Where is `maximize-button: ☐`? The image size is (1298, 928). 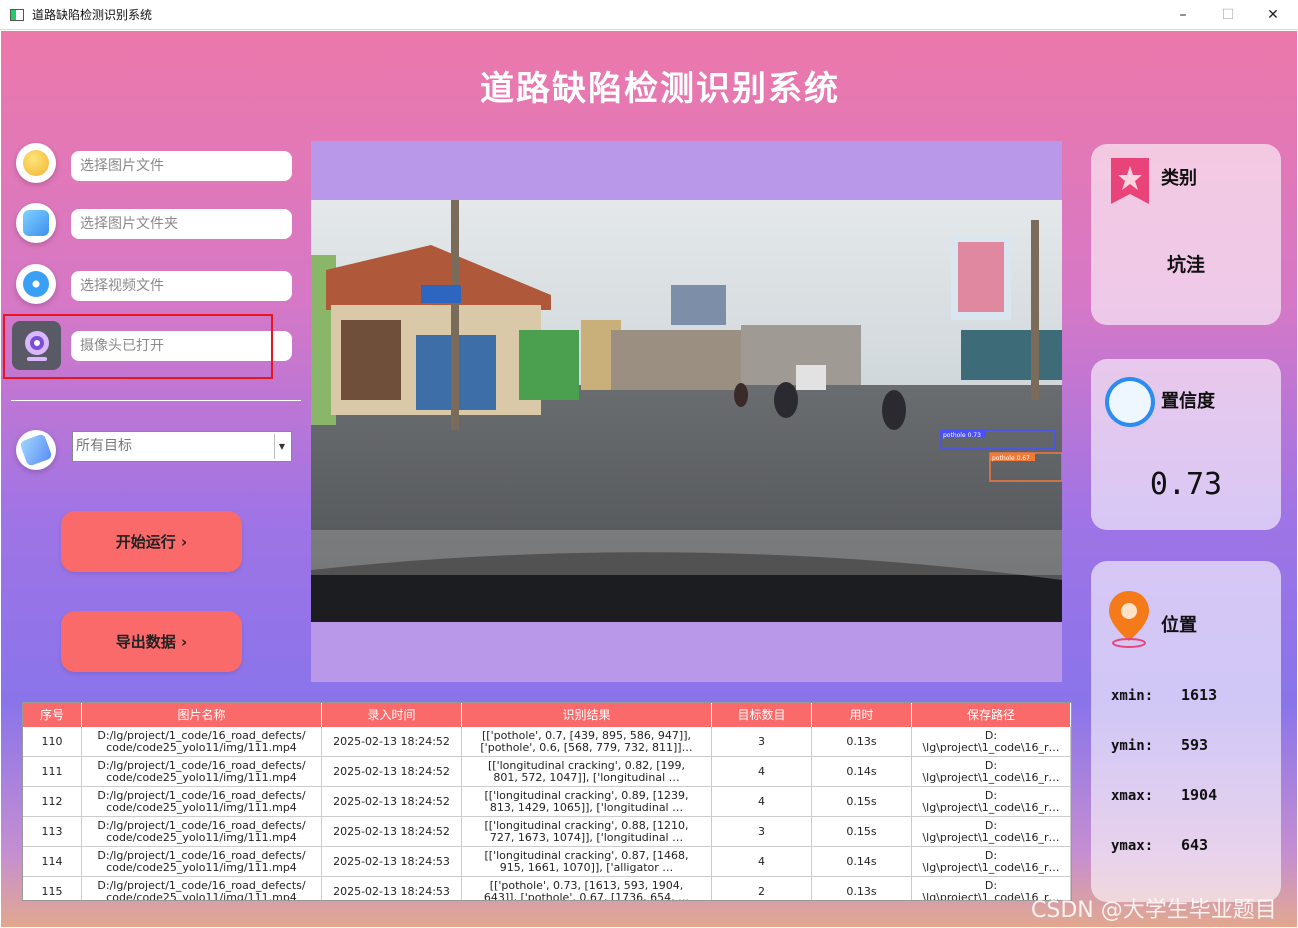
maximize-button: ☐ is located at coordinates (1228, 15).